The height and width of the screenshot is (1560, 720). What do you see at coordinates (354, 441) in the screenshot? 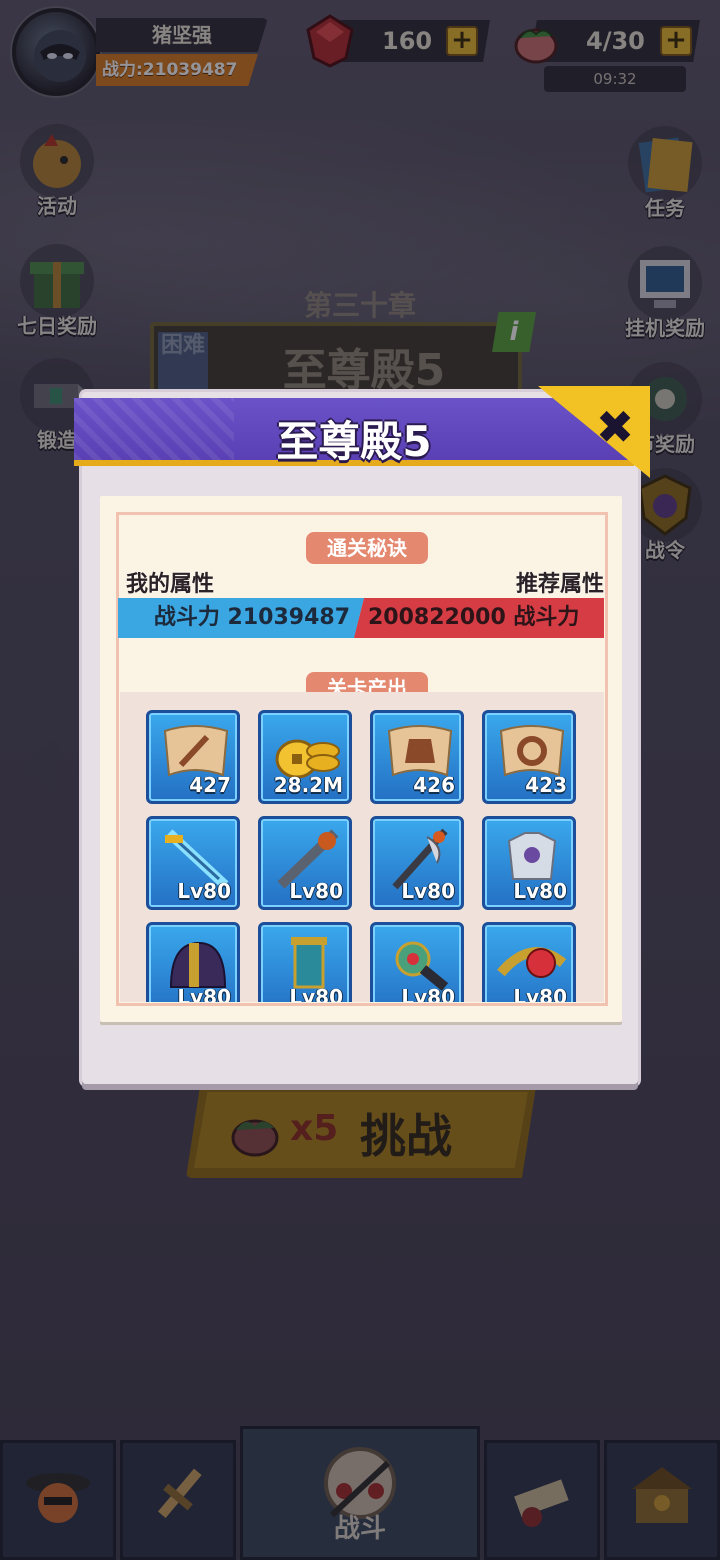
I see `dialog-title: 至尊殿5` at bounding box center [354, 441].